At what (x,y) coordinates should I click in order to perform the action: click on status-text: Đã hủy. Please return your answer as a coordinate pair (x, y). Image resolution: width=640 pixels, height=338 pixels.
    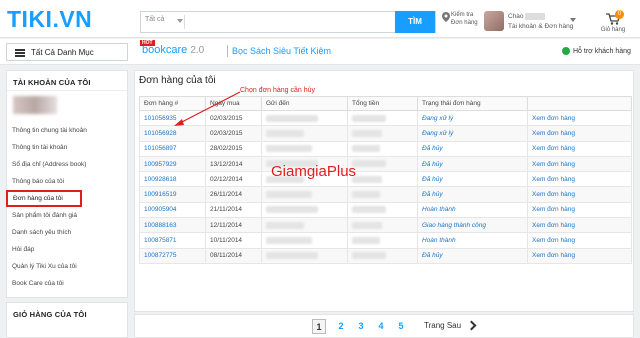
    Looking at the image, I should click on (432, 149).